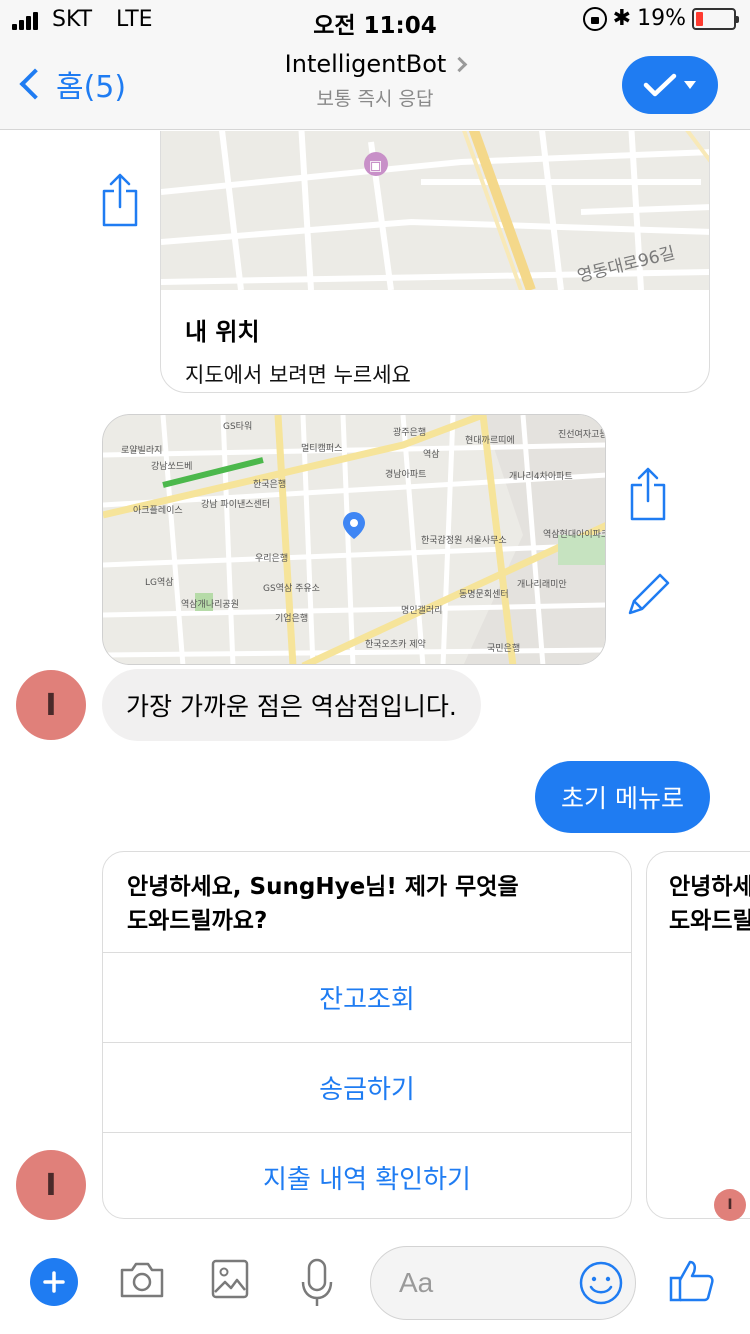 The width and height of the screenshot is (750, 1334). Describe the element at coordinates (601, 1283) in the screenshot. I see `emoji-icon` at that location.